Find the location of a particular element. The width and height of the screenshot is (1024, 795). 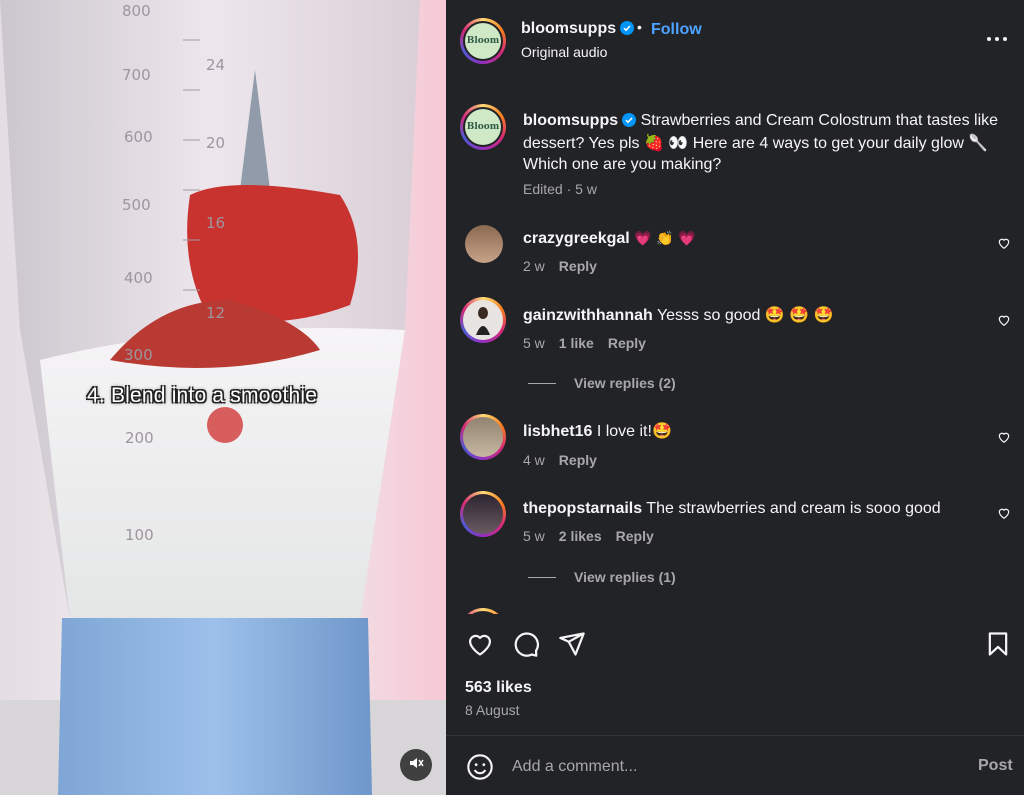

jar-oz-marking: 16 is located at coordinates (215, 223).